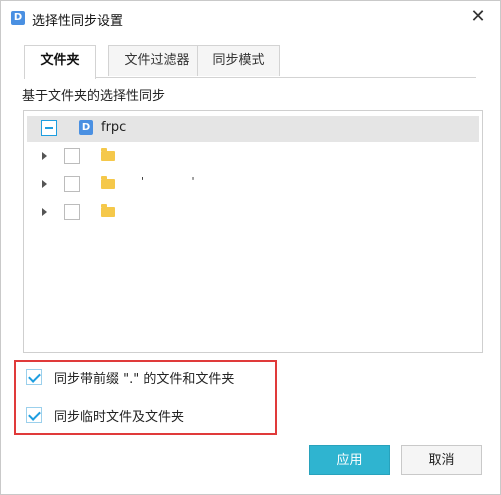  What do you see at coordinates (114, 127) in the screenshot?
I see `tree-node-label-root: frpc` at bounding box center [114, 127].